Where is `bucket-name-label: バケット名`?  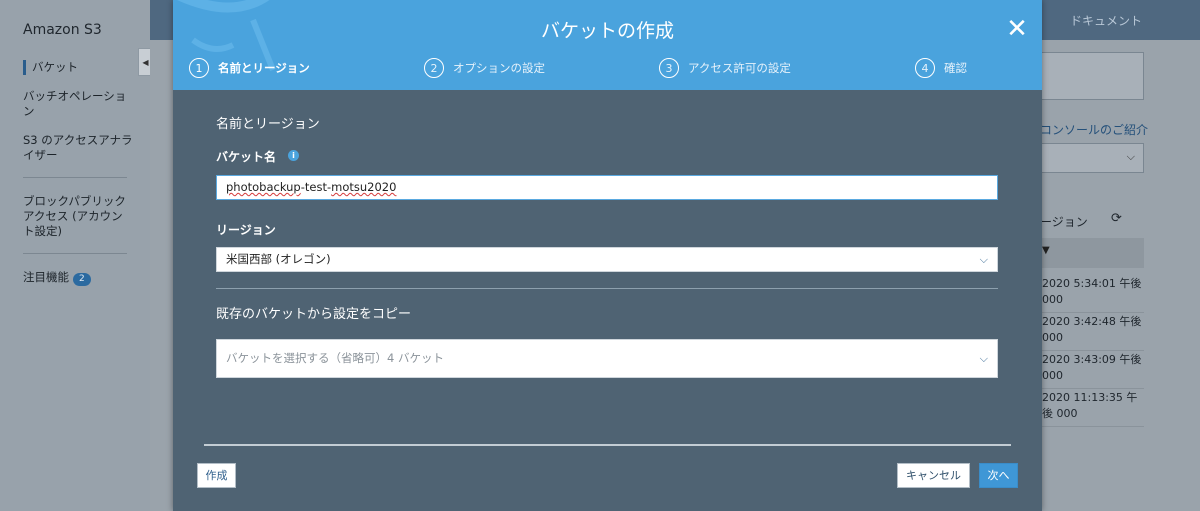
bucket-name-label: バケット名 is located at coordinates (246, 157).